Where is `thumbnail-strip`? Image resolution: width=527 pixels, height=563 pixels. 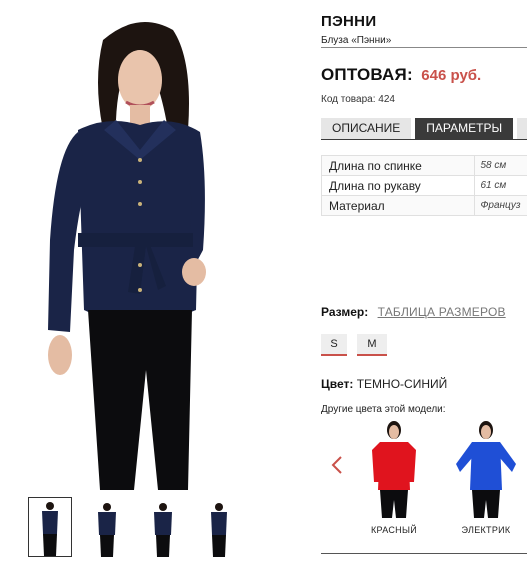
thumbnail-strip is located at coordinates (134, 528).